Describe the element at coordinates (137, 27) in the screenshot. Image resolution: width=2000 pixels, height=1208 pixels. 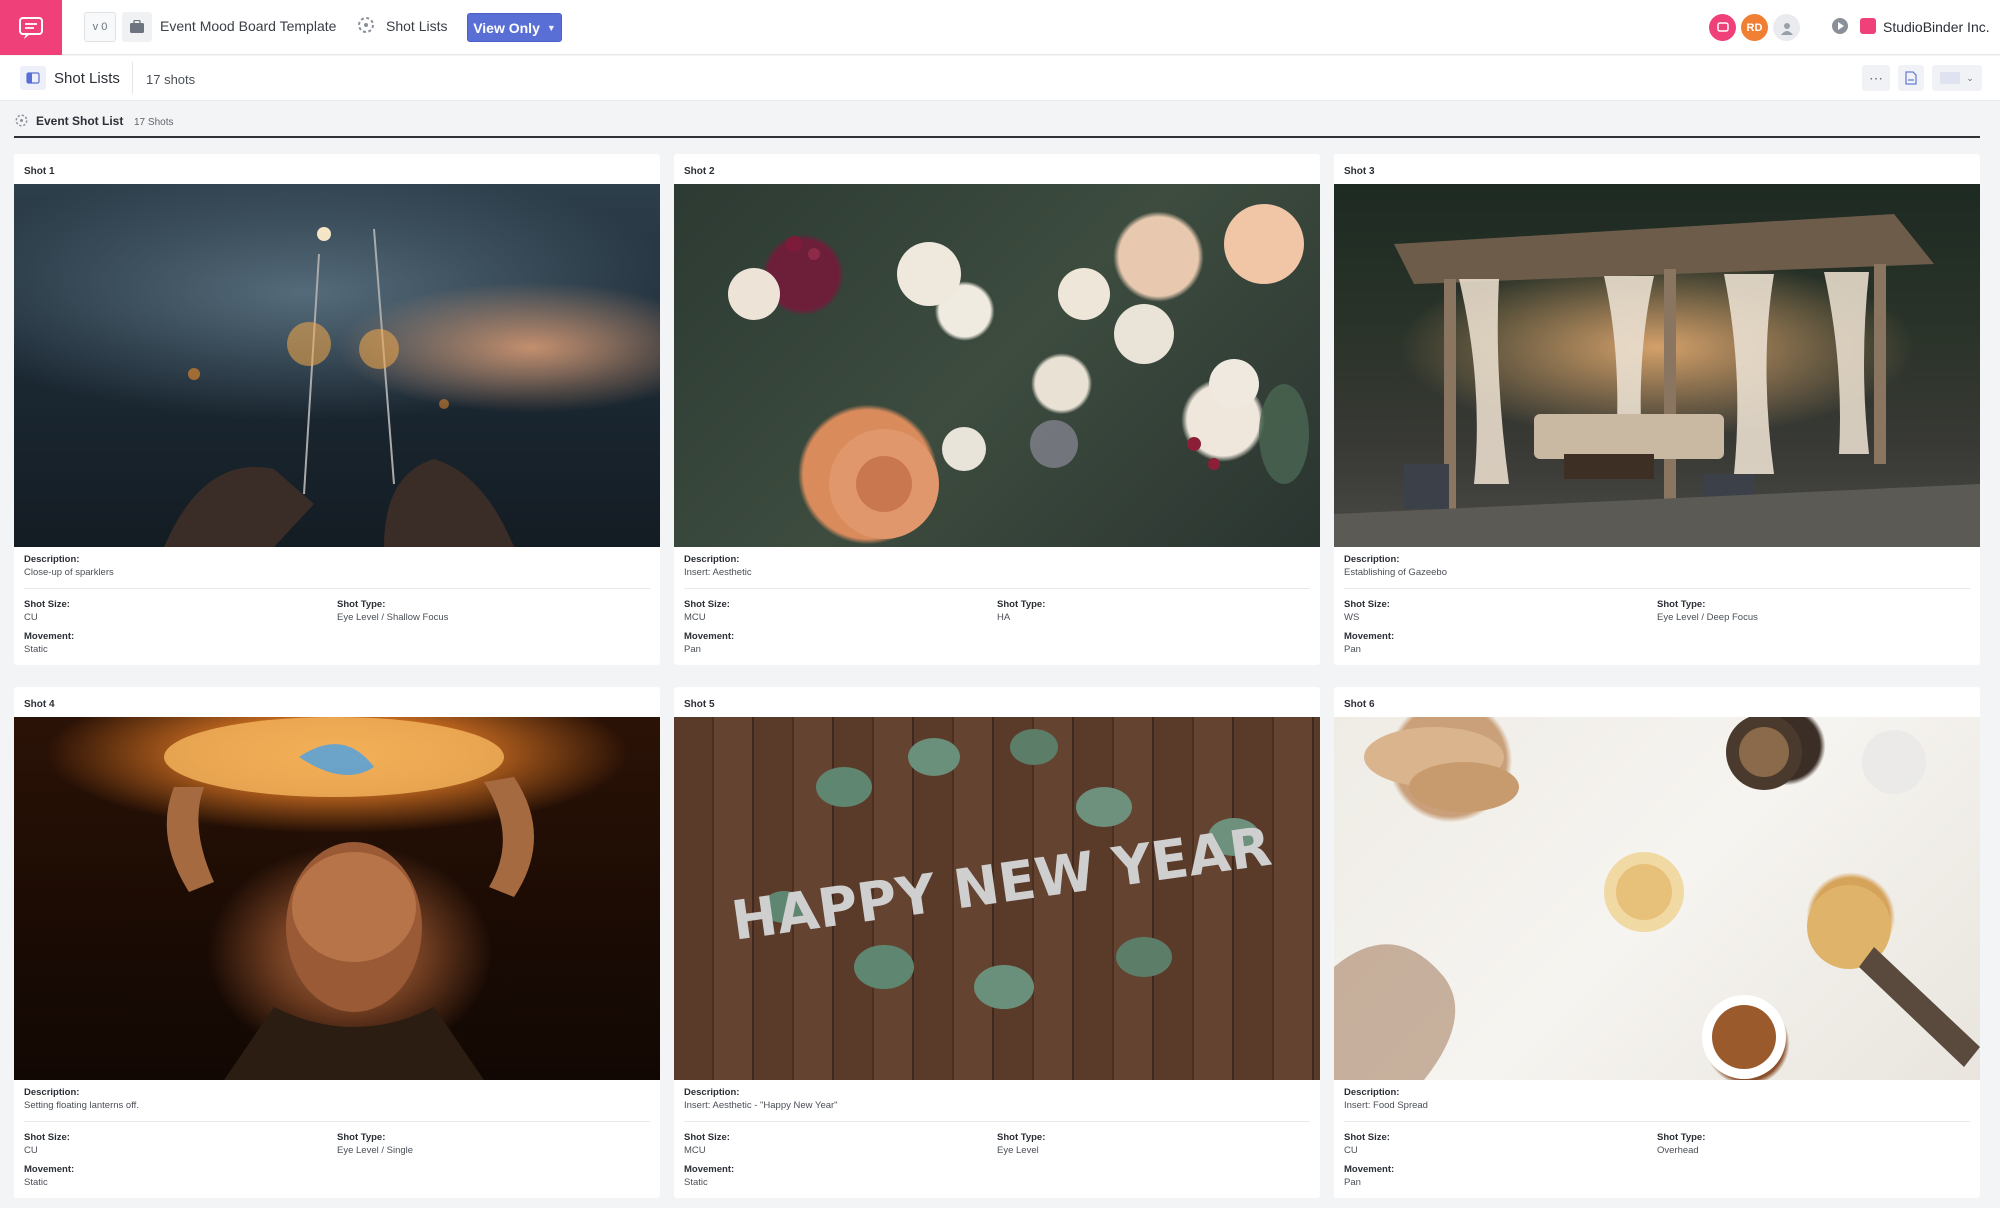
I see `project-icon-button` at that location.